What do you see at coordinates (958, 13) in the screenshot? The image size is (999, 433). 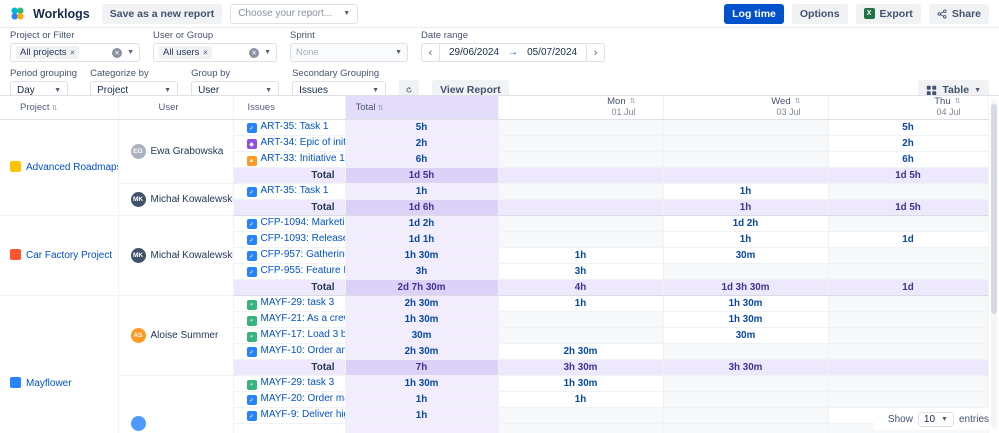 I see `share-button: Share` at bounding box center [958, 13].